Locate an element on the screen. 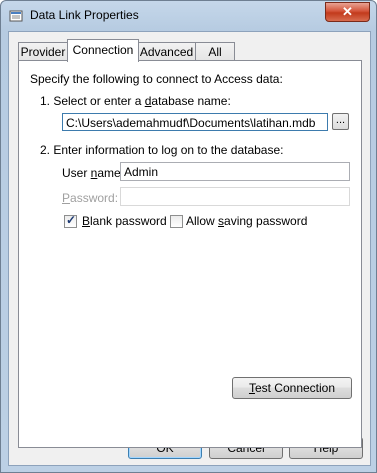 The height and width of the screenshot is (473, 377). test-connection-button: Test Connection is located at coordinates (292, 388).